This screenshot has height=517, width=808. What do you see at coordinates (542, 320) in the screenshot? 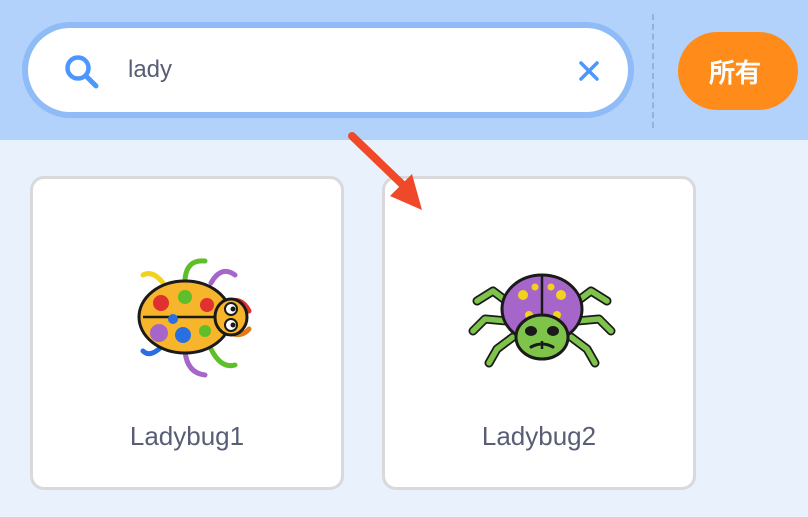
I see `ladybug2-sprite-icon` at bounding box center [542, 320].